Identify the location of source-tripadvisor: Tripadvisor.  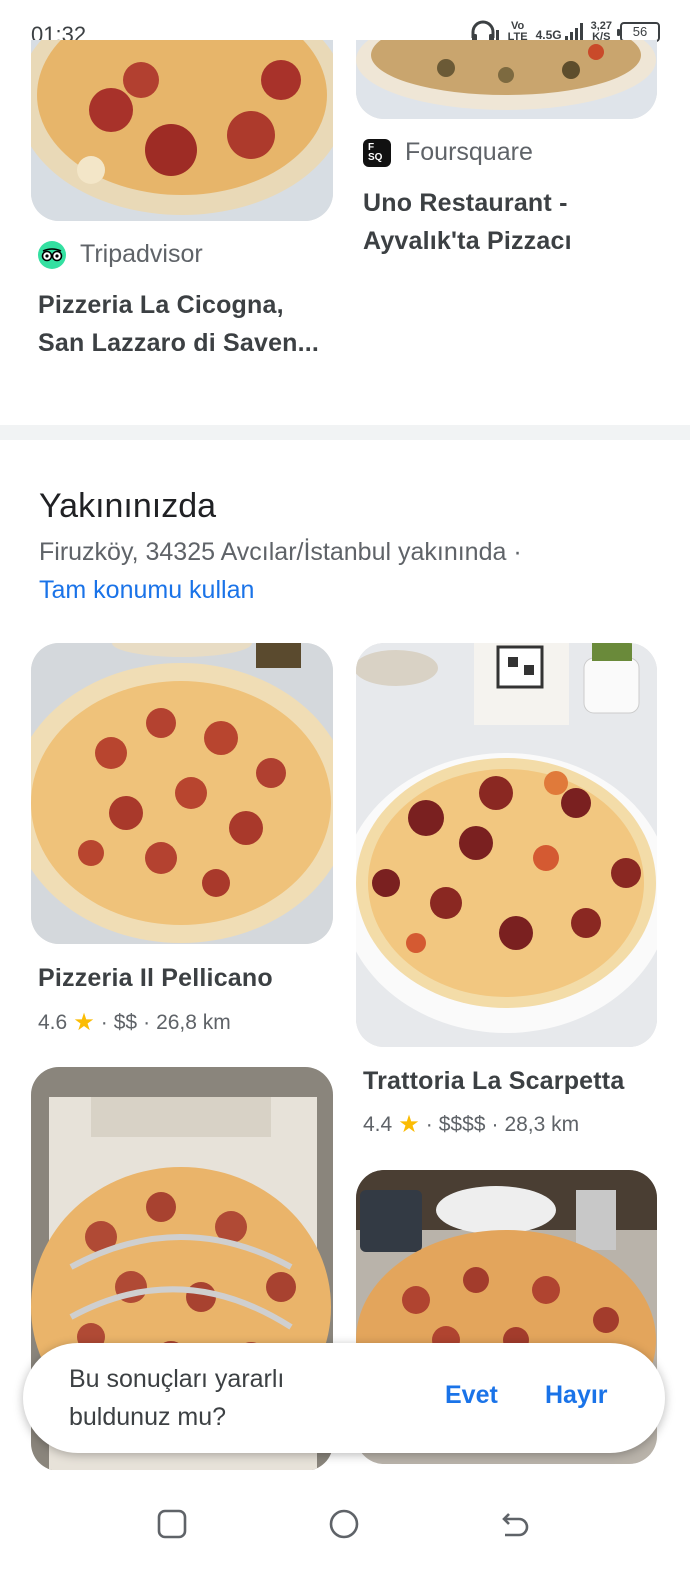
(120, 254).